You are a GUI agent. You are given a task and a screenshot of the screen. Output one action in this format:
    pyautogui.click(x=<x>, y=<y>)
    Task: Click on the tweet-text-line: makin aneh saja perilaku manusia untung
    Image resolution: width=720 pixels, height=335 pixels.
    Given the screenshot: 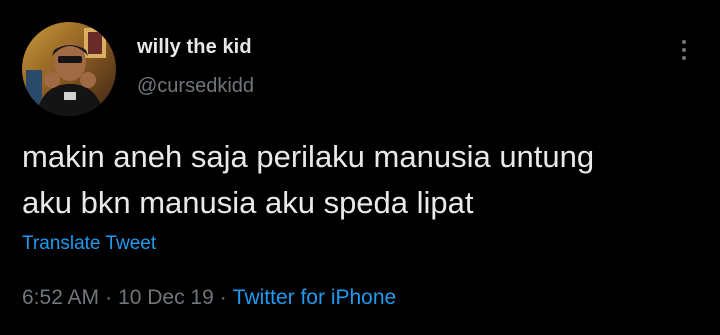 What is the action you would take?
    pyautogui.click(x=308, y=156)
    